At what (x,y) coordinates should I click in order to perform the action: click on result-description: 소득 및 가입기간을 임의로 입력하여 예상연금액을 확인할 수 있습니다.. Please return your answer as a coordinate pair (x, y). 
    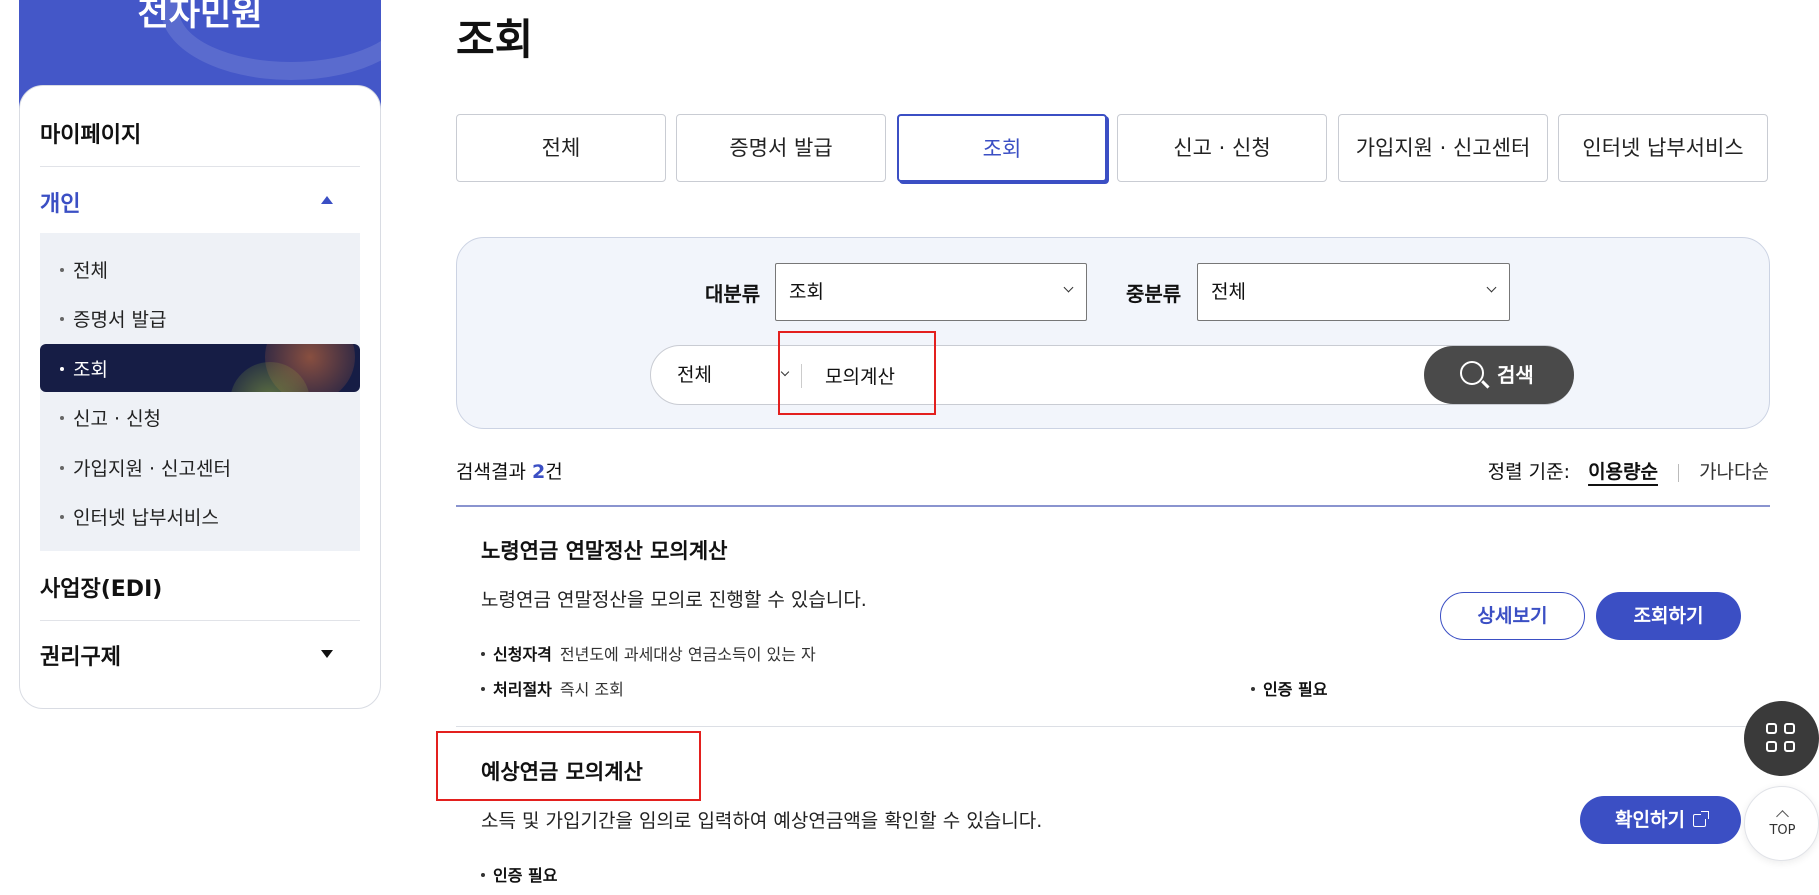
    Looking at the image, I should click on (762, 821).